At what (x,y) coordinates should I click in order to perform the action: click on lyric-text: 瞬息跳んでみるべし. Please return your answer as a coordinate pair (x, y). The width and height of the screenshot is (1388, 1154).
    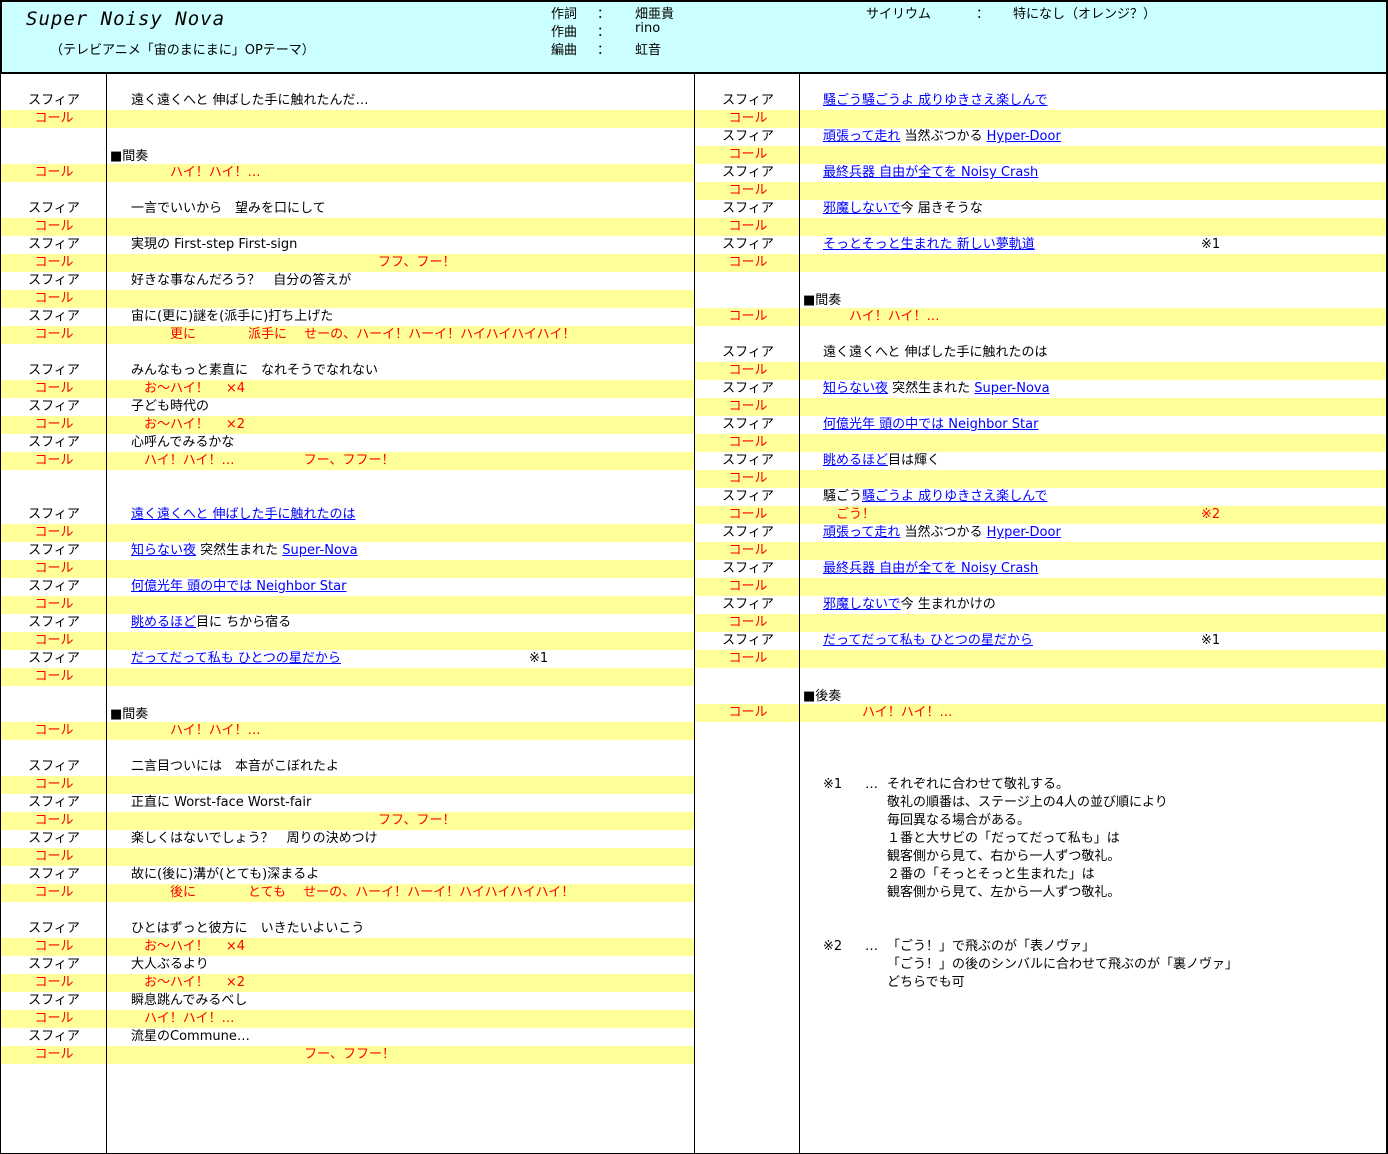
    Looking at the image, I should click on (189, 1001).